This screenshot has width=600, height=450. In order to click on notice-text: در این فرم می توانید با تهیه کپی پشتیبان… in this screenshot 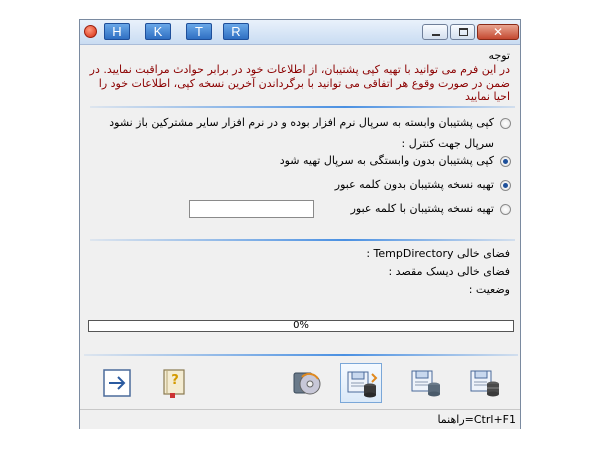, I will do `click(299, 83)`.